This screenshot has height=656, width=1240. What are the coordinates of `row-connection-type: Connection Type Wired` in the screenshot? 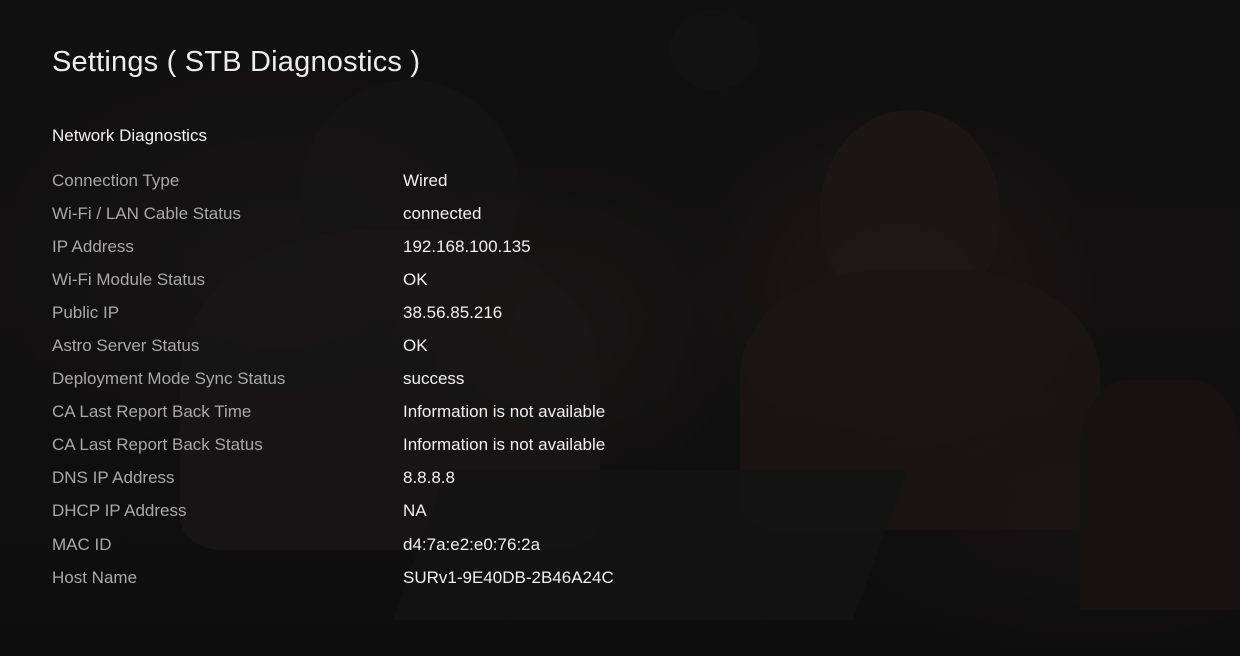 It's located at (452, 180).